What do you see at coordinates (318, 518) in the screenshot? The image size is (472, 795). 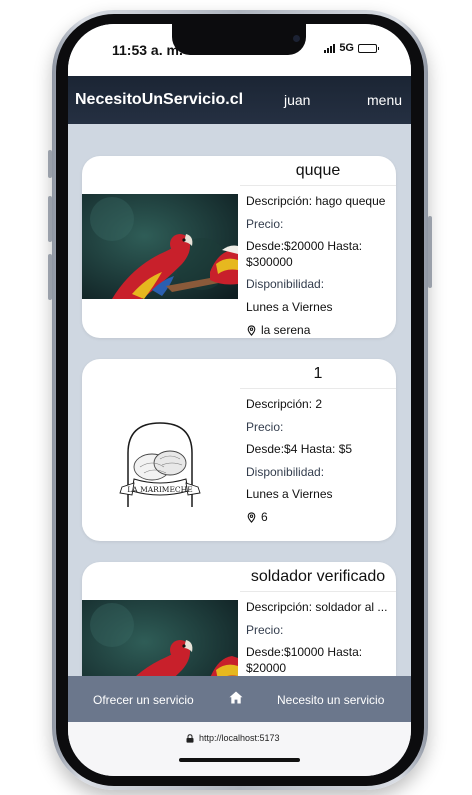 I see `service-location: 6` at bounding box center [318, 518].